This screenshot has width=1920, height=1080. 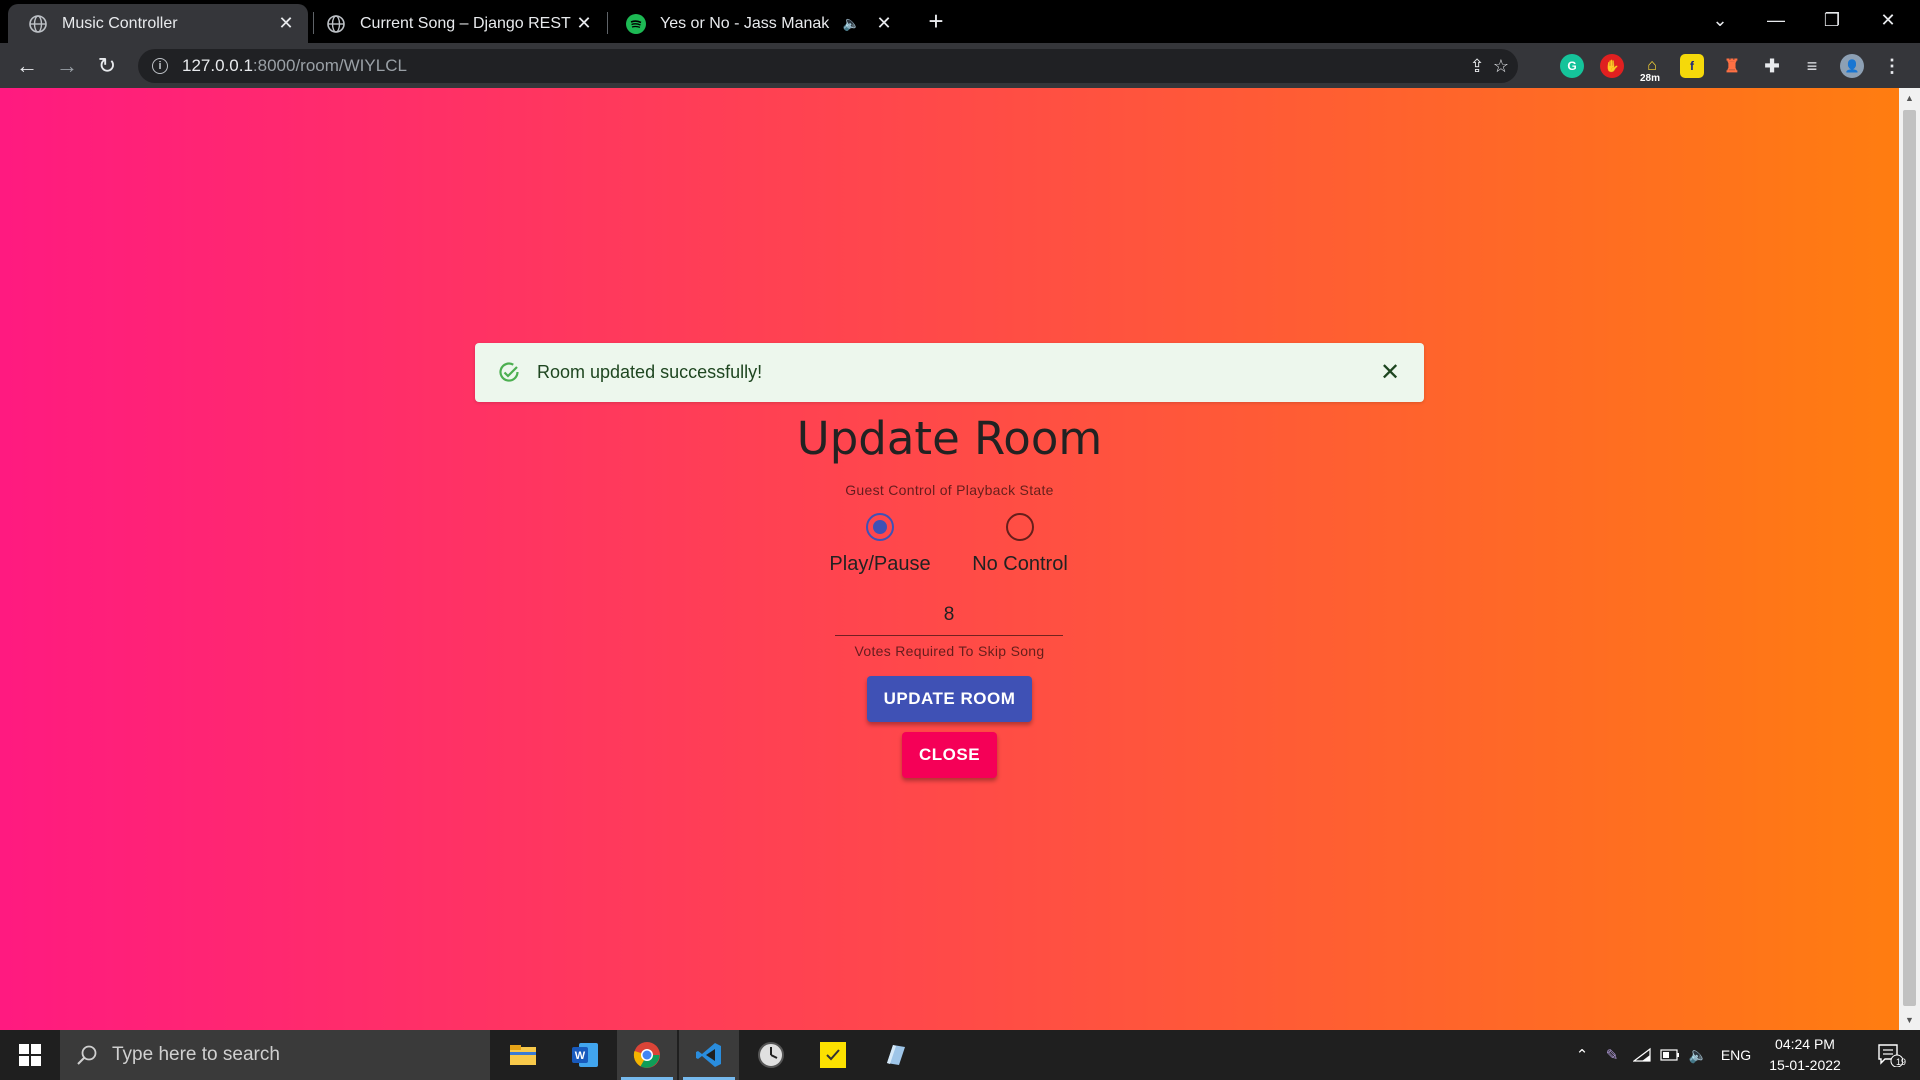 I want to click on taskbar-search-input: Type here to search, so click(x=275, y=1055).